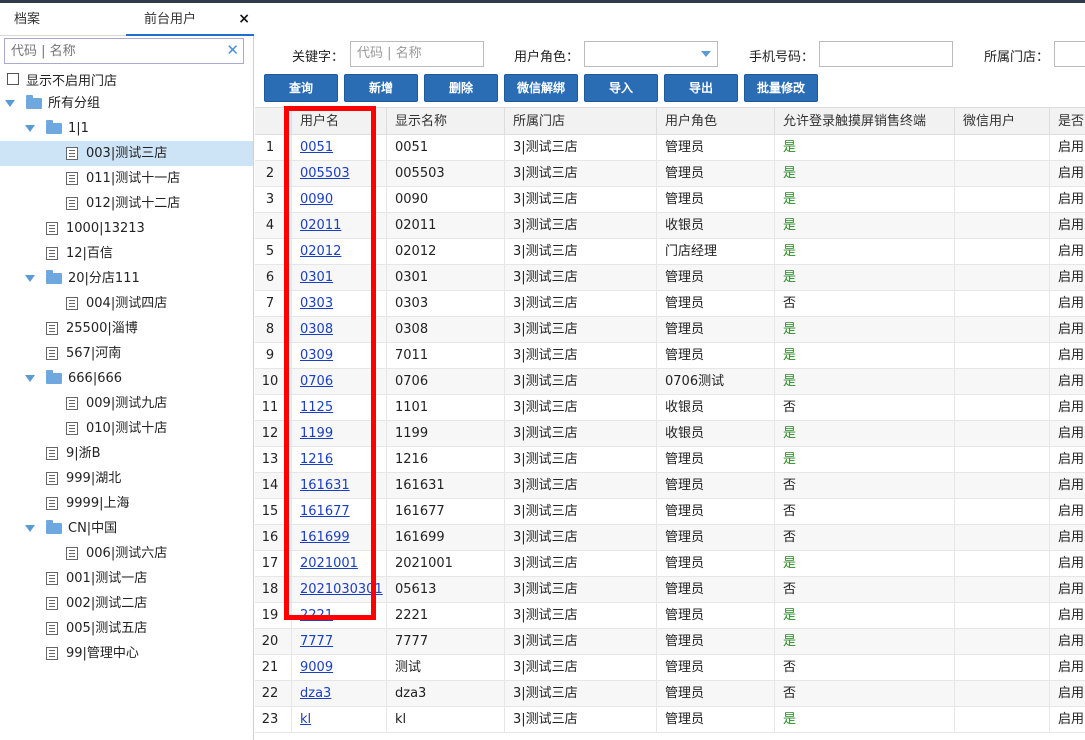 Image resolution: width=1085 pixels, height=740 pixels. I want to click on username-link: 0309, so click(338, 355).